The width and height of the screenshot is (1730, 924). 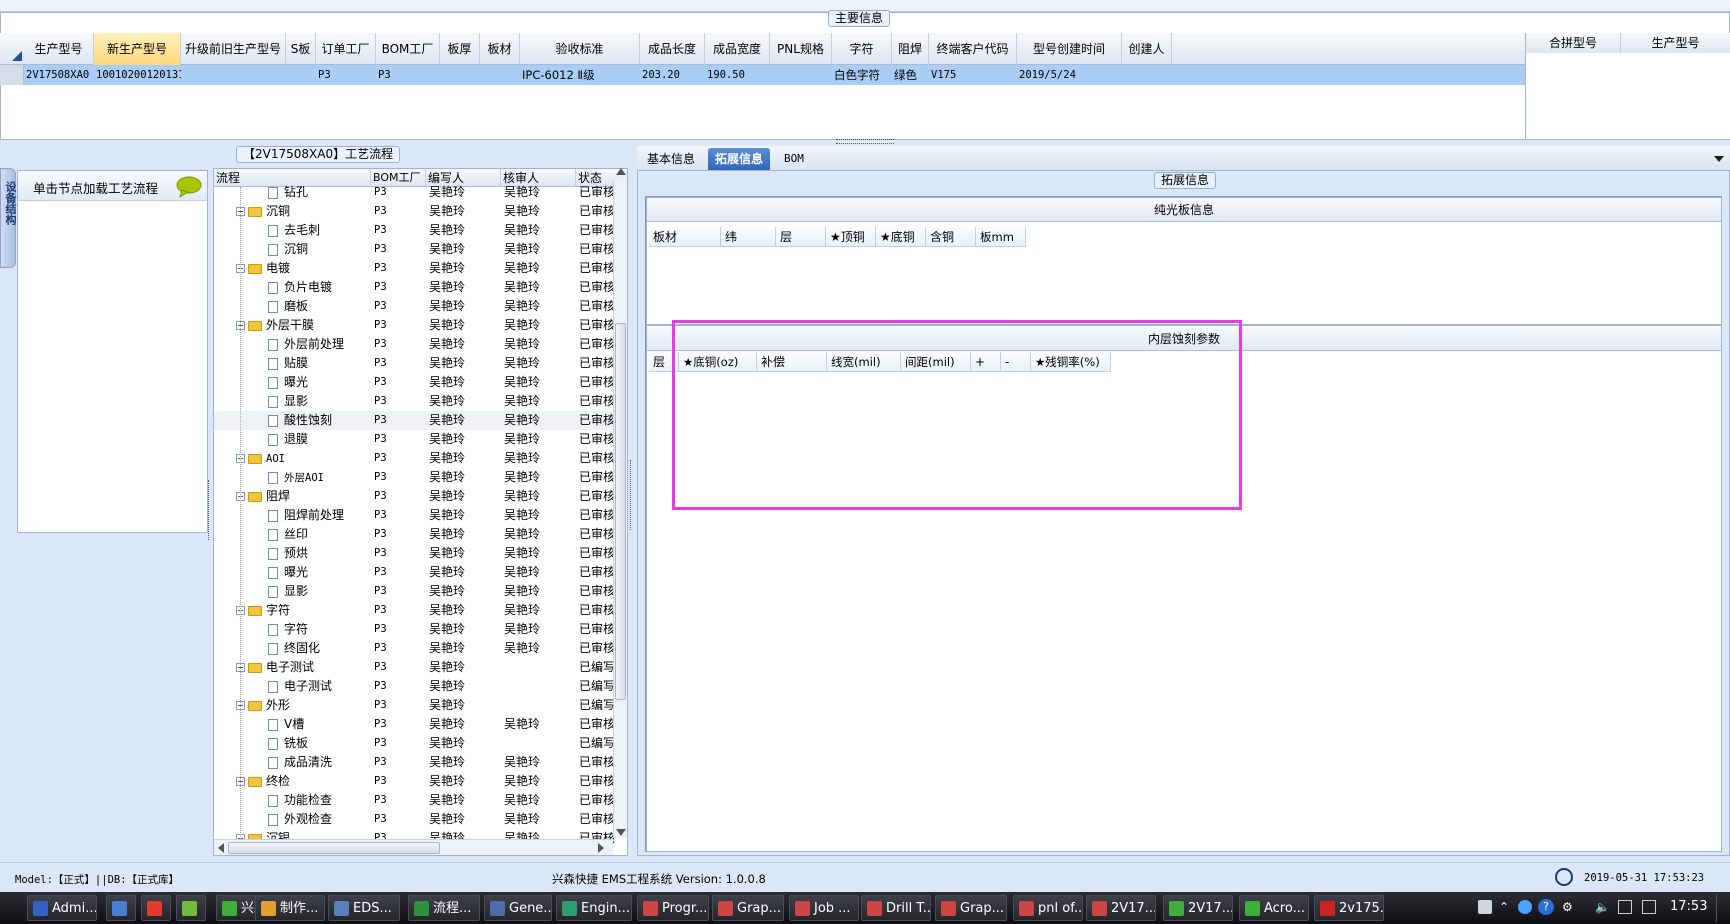 I want to click on main-col-header: PNL规格, so click(x=801, y=49).